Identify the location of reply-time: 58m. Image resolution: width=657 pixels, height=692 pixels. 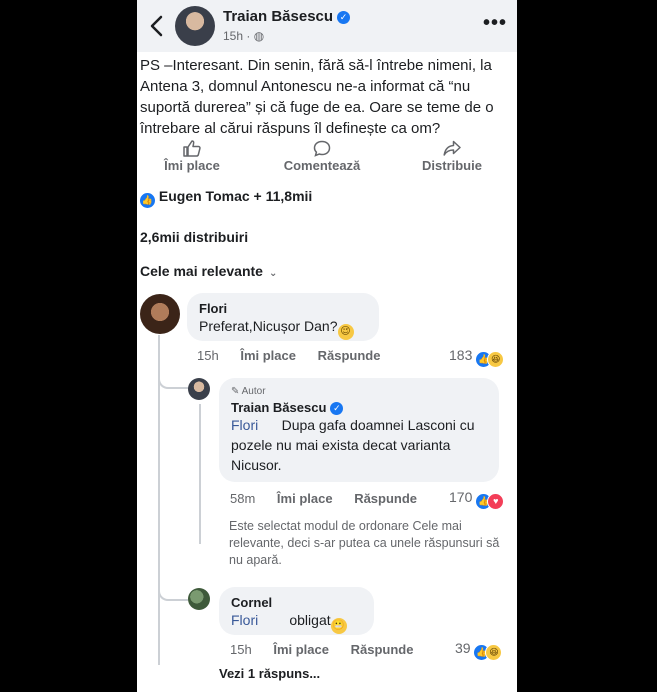
(243, 498).